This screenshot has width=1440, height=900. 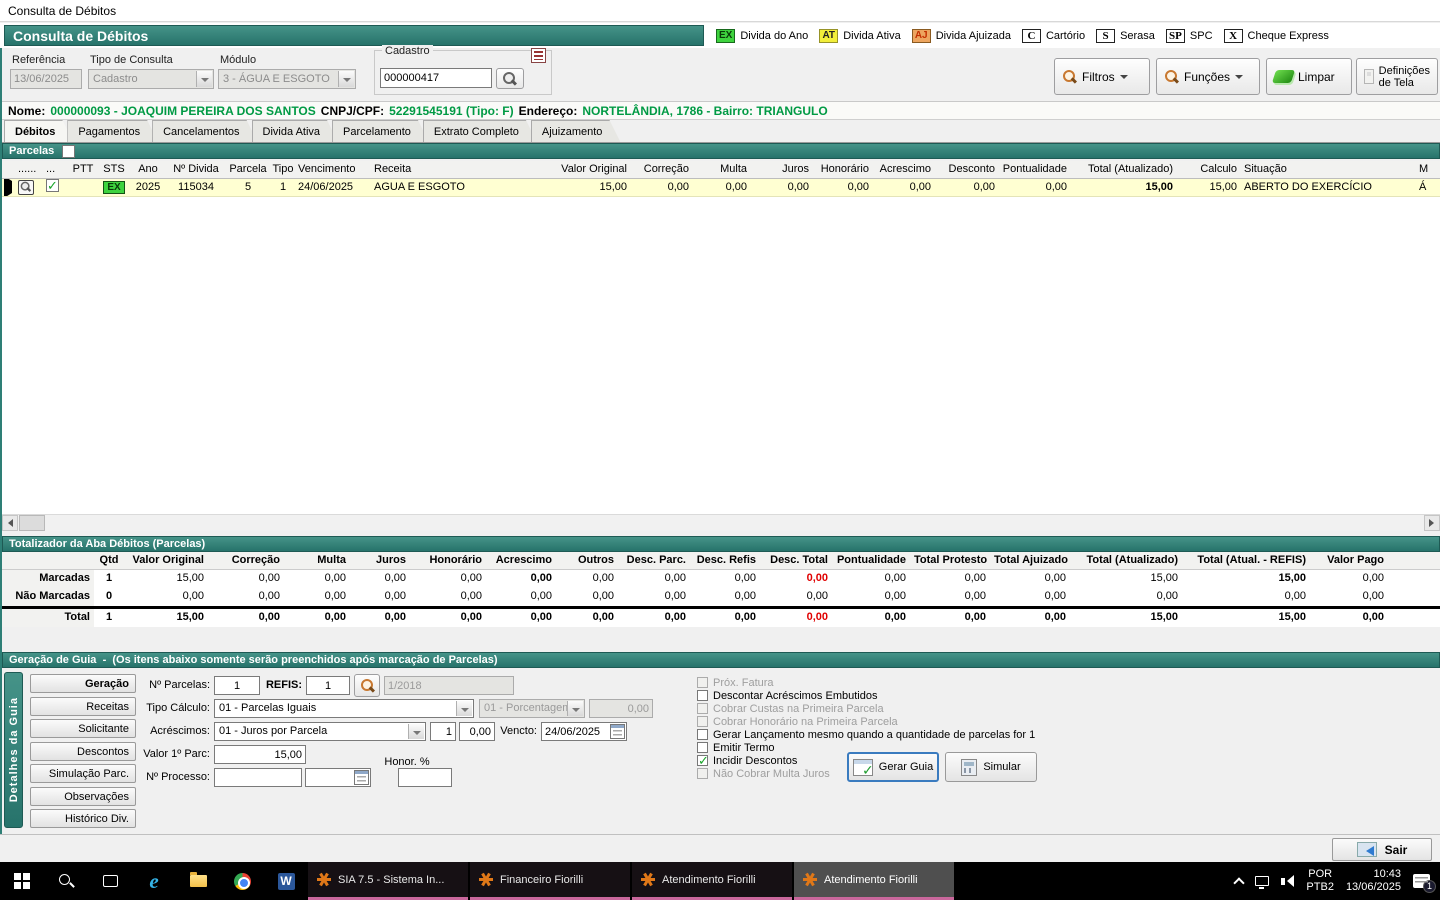 What do you see at coordinates (9, 169) in the screenshot?
I see `parcelas-col-header` at bounding box center [9, 169].